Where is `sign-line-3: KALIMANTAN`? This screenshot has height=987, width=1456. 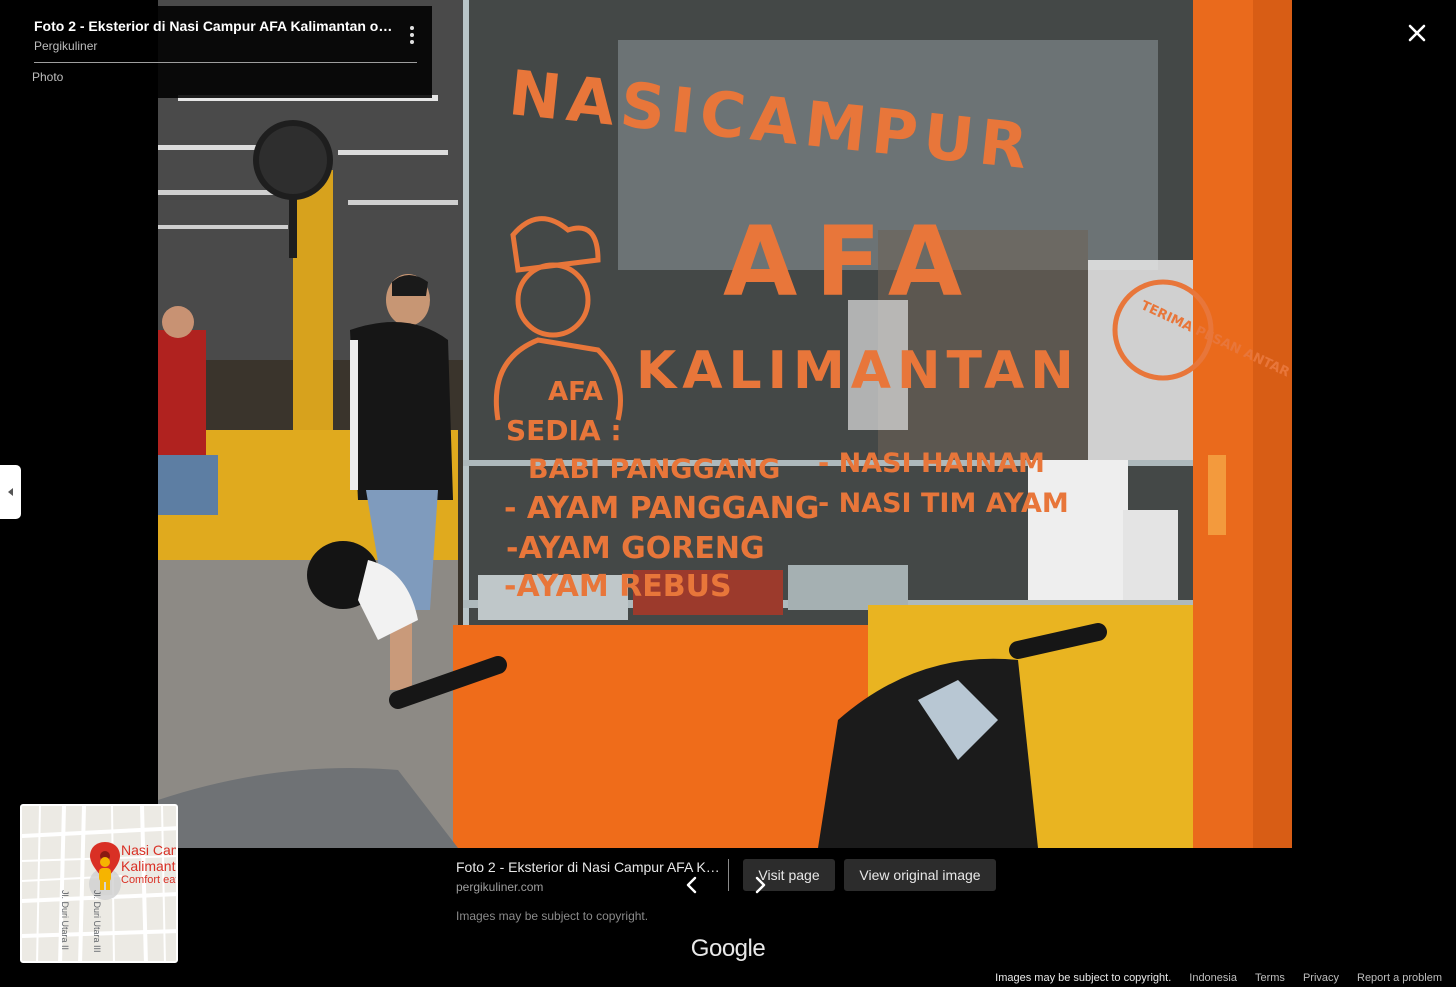 sign-line-3: KALIMANTAN is located at coordinates (858, 371).